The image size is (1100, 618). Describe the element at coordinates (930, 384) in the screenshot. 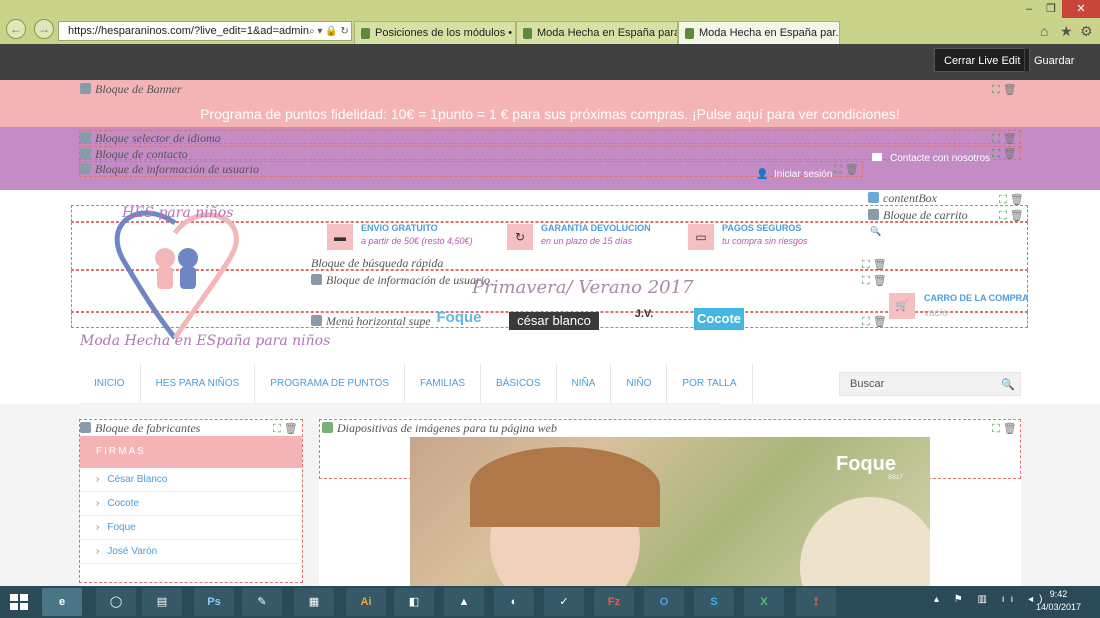

I see `search-input: Buscar 🔍` at that location.